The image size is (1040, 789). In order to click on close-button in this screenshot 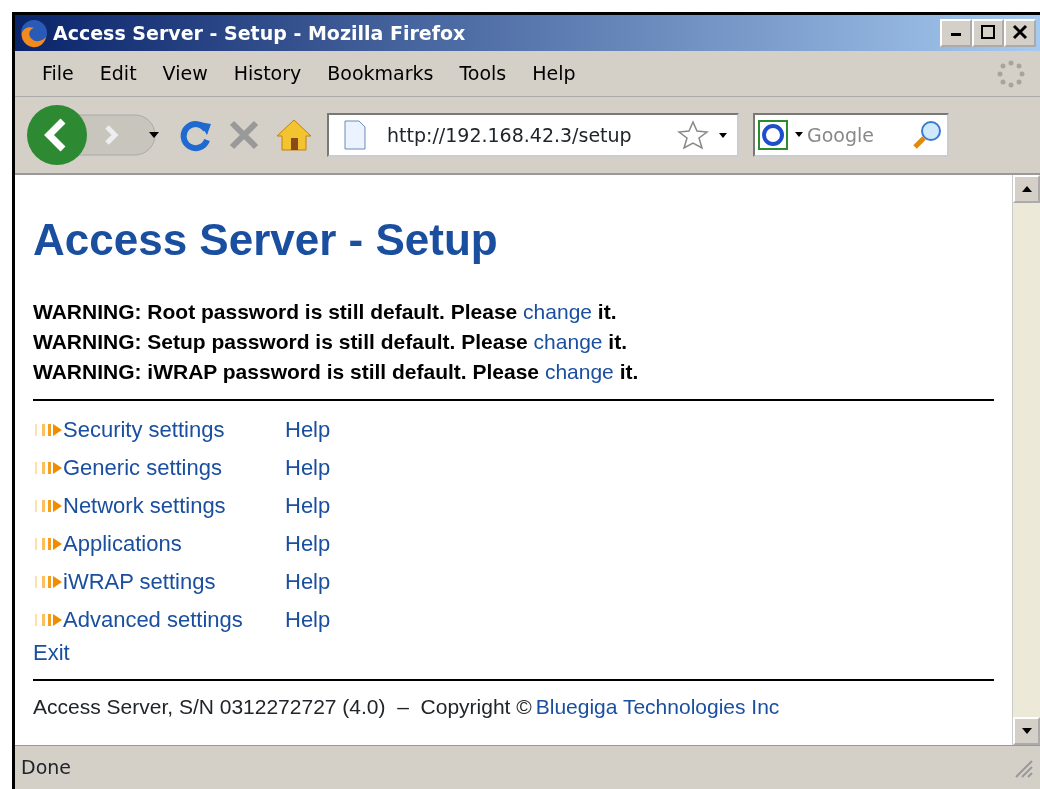, I will do `click(1020, 33)`.